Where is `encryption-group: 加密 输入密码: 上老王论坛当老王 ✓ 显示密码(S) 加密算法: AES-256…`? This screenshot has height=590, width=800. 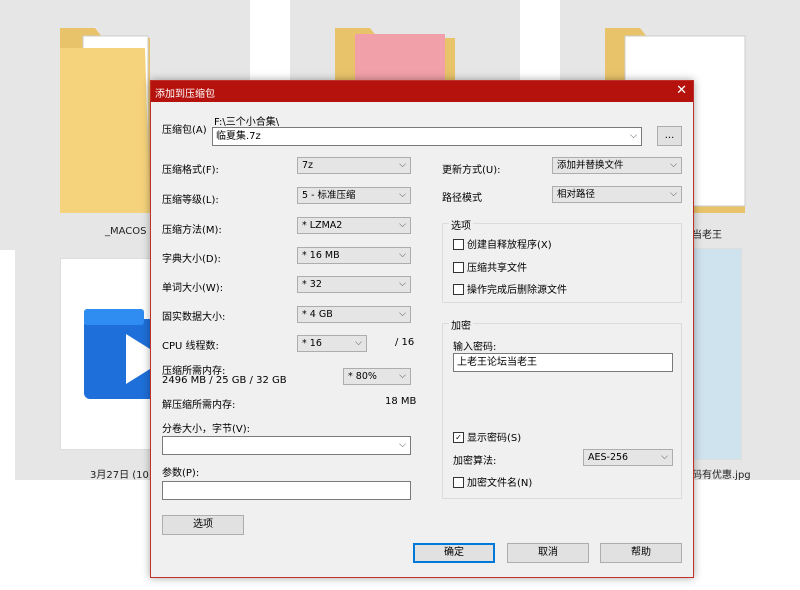 encryption-group: 加密 输入密码: 上老王论坛当老王 ✓ 显示密码(S) 加密算法: AES-256… is located at coordinates (562, 408).